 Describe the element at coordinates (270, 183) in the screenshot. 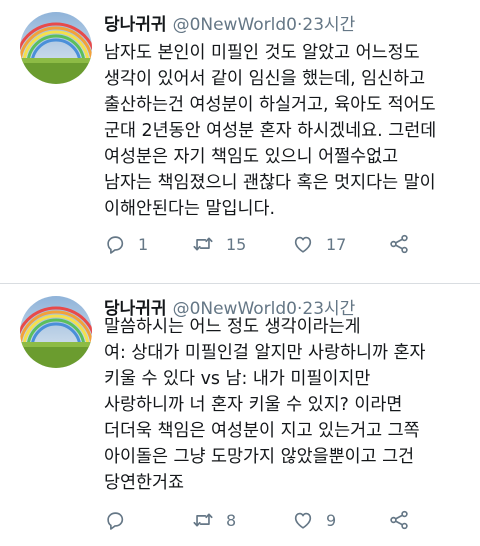

I see `tweet-text-line: 남자는 책임졌으니 괜찮다 혹은 멋지다는 말이` at that location.